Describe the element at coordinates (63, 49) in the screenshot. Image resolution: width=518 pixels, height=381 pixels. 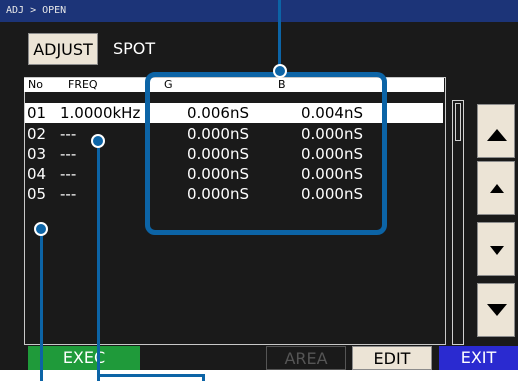
I see `adjust-button: ADJUST` at that location.